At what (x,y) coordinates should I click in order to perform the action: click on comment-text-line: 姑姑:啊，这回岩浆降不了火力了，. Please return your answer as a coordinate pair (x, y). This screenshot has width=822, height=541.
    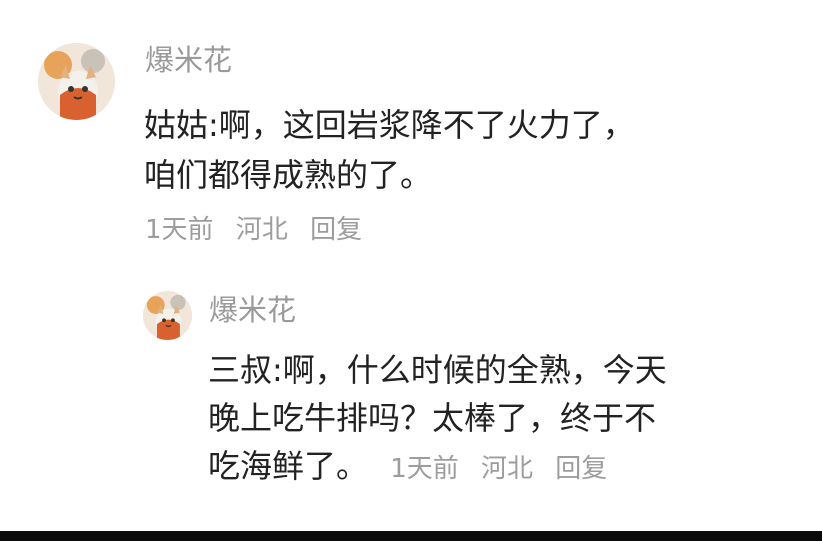
    Looking at the image, I should click on (389, 125).